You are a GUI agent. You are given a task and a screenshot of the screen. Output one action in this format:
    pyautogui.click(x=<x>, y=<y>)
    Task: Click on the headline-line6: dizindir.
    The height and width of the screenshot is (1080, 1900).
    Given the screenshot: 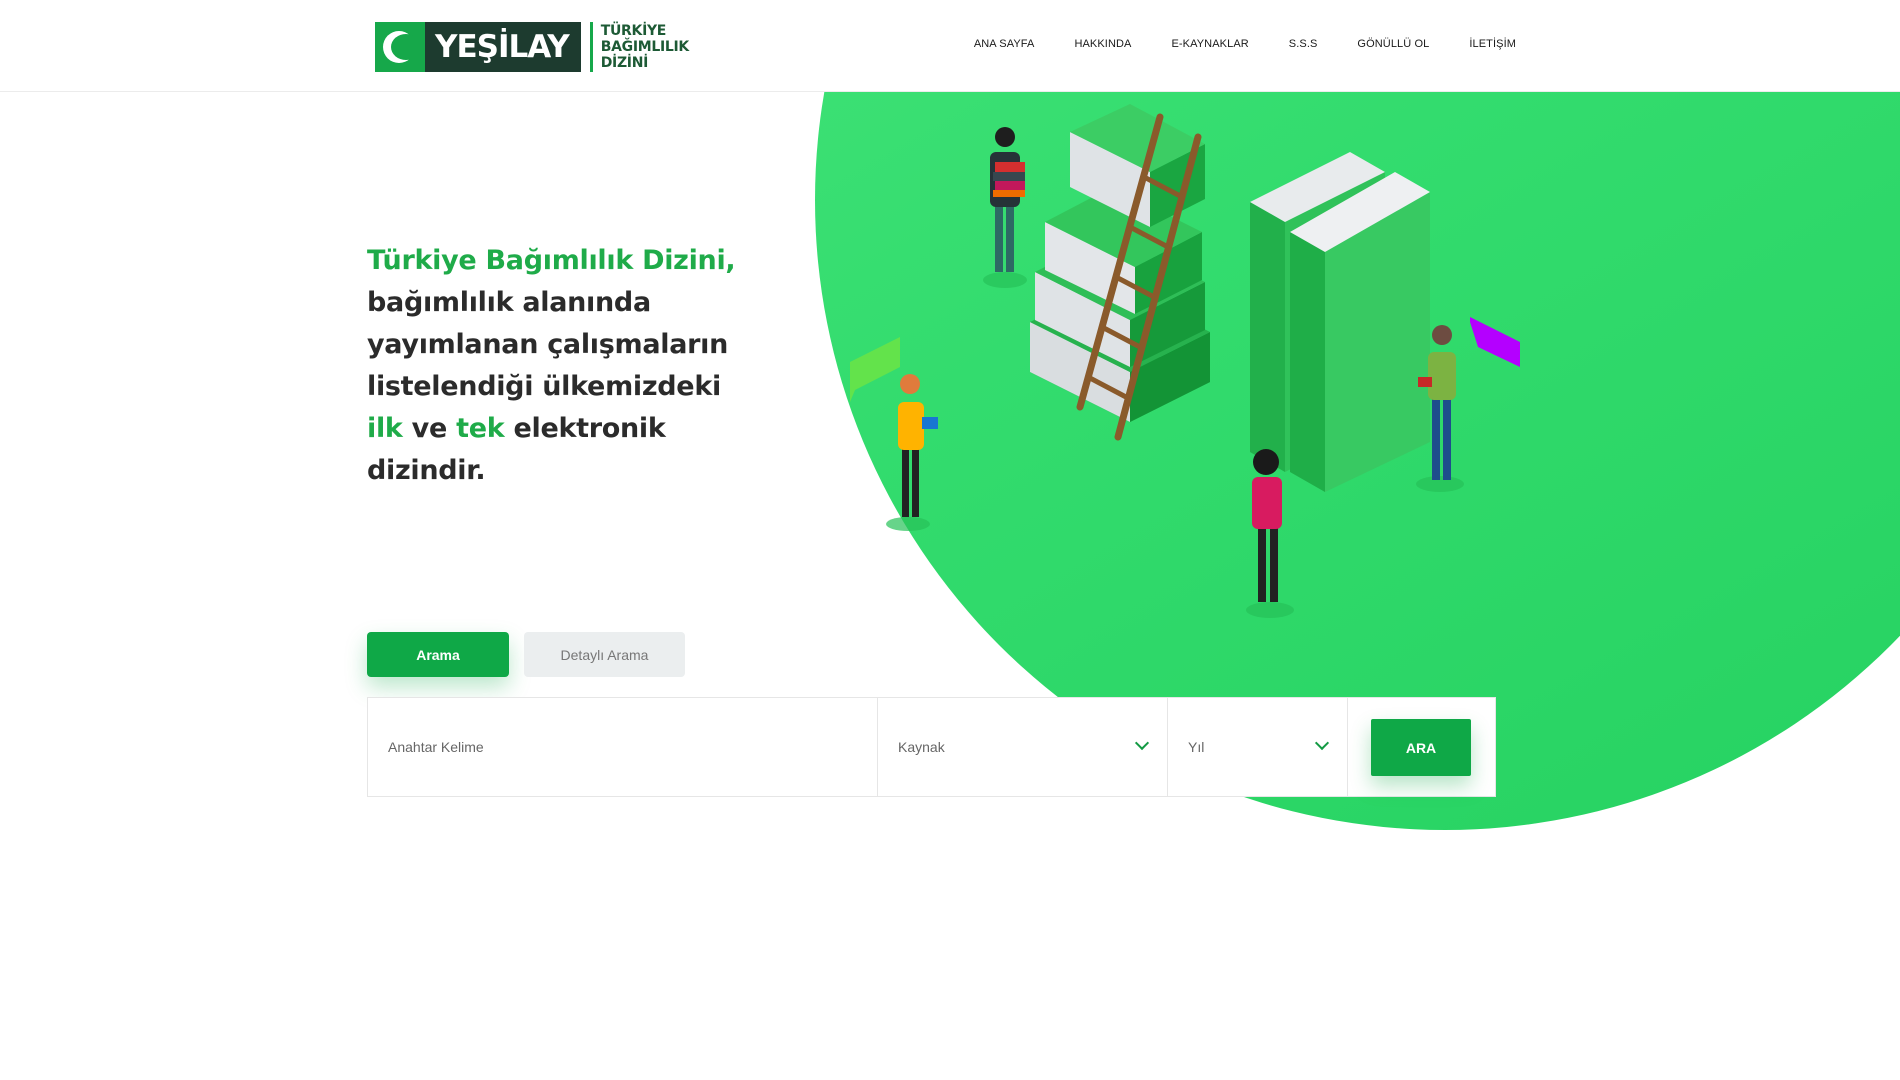 What is the action you would take?
    pyautogui.click(x=426, y=470)
    